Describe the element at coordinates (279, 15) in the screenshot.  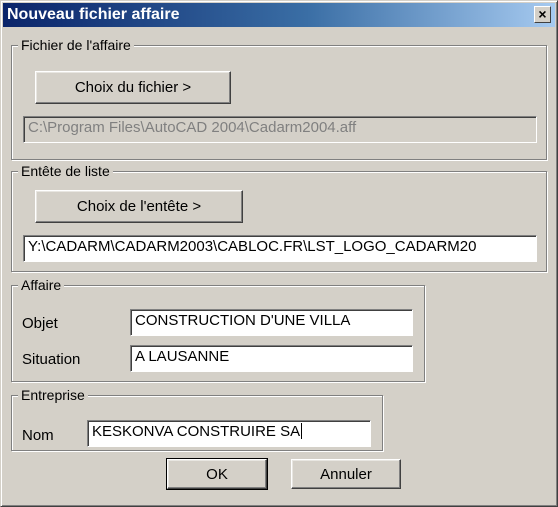
I see `title-bar: Nouveau fichier affaire ×` at that location.